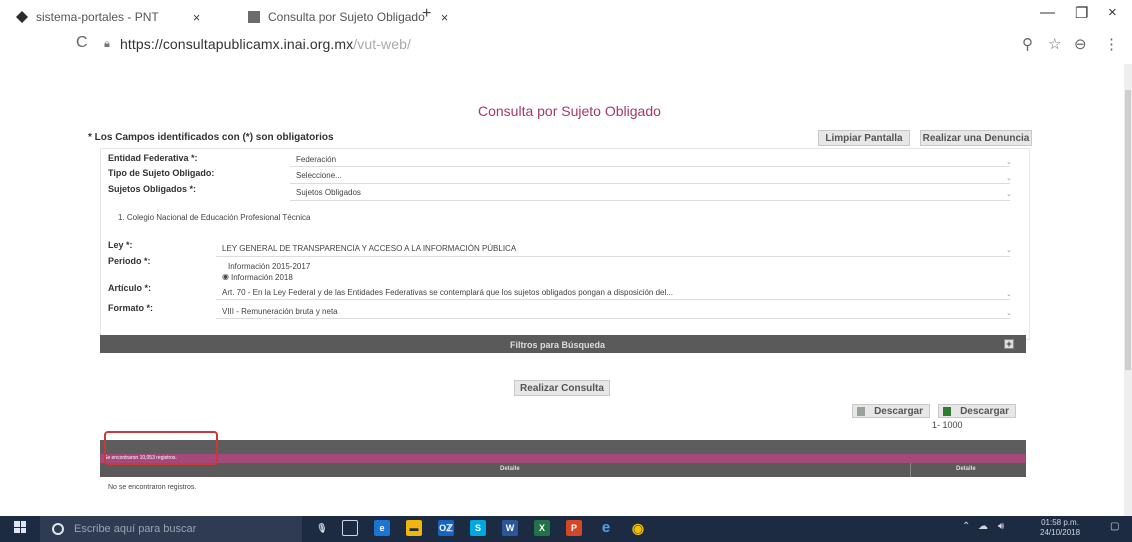  What do you see at coordinates (130, 308) in the screenshot?
I see `formato-label: Formato *:` at bounding box center [130, 308].